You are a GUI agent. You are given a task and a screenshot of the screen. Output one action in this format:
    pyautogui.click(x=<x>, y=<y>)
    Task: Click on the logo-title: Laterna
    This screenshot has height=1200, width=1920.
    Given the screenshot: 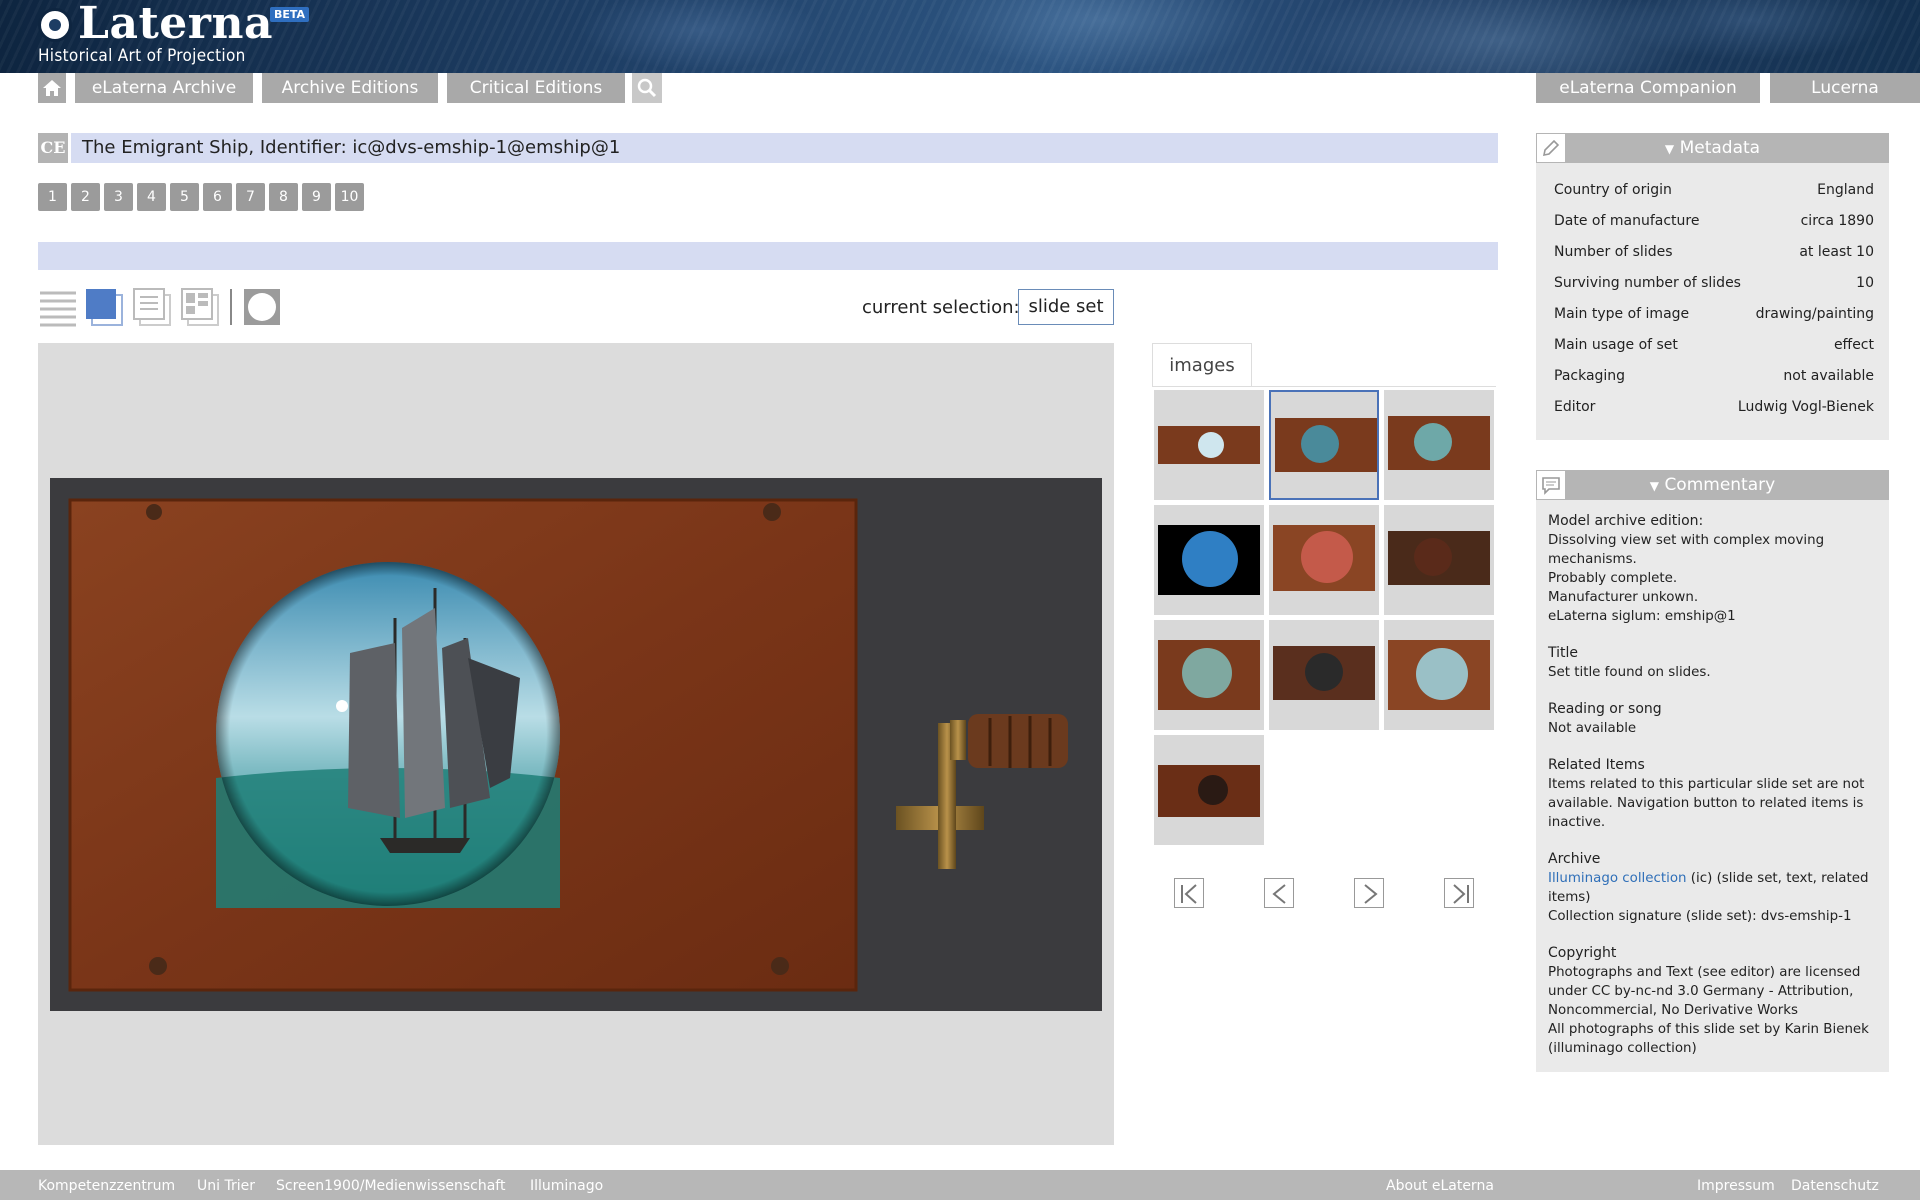 What is the action you would take?
    pyautogui.click(x=175, y=24)
    